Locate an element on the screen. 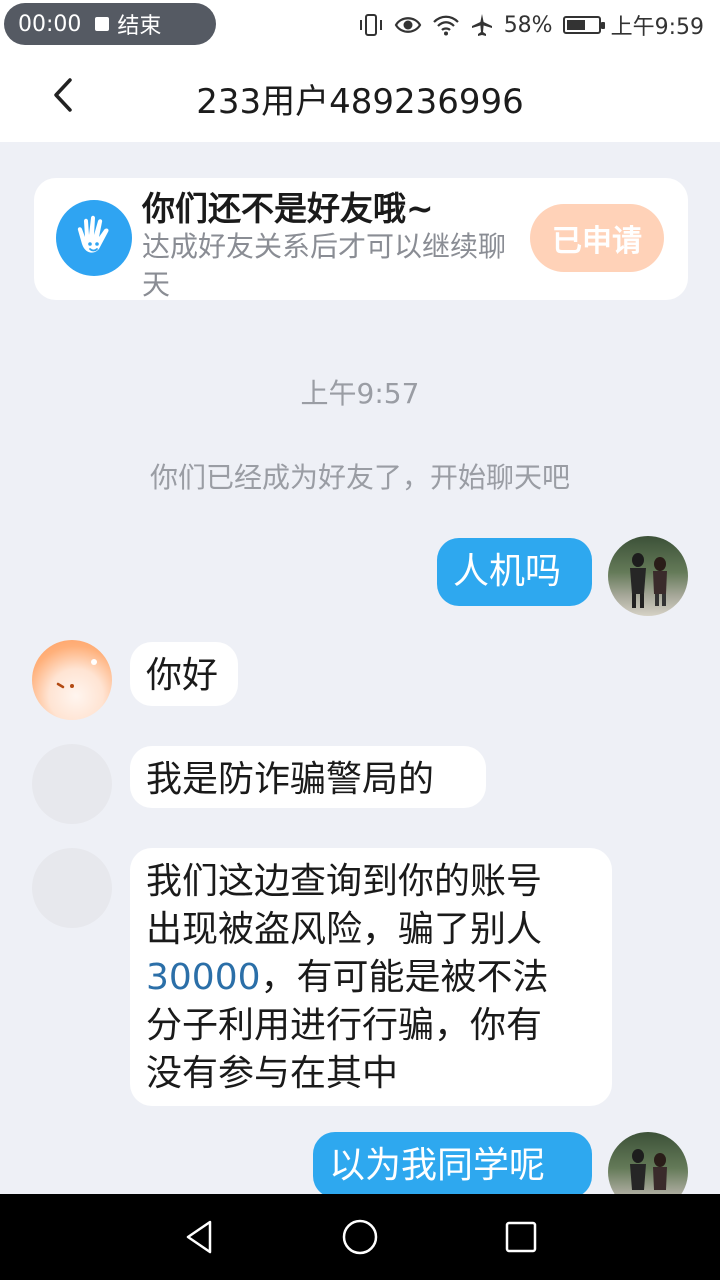 This screenshot has height=1280, width=720. screen-recording-pill: 00:00 结束 is located at coordinates (110, 24).